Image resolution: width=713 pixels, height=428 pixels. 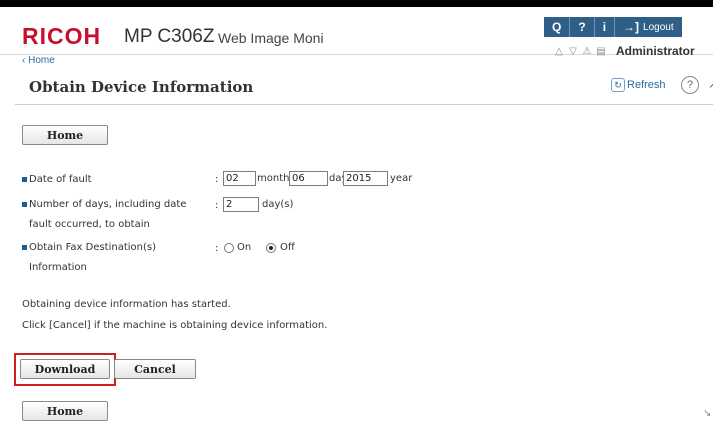 What do you see at coordinates (117, 257) in the screenshot?
I see `obtain-fax-label: Obtain Fax Destination(s) Information` at bounding box center [117, 257].